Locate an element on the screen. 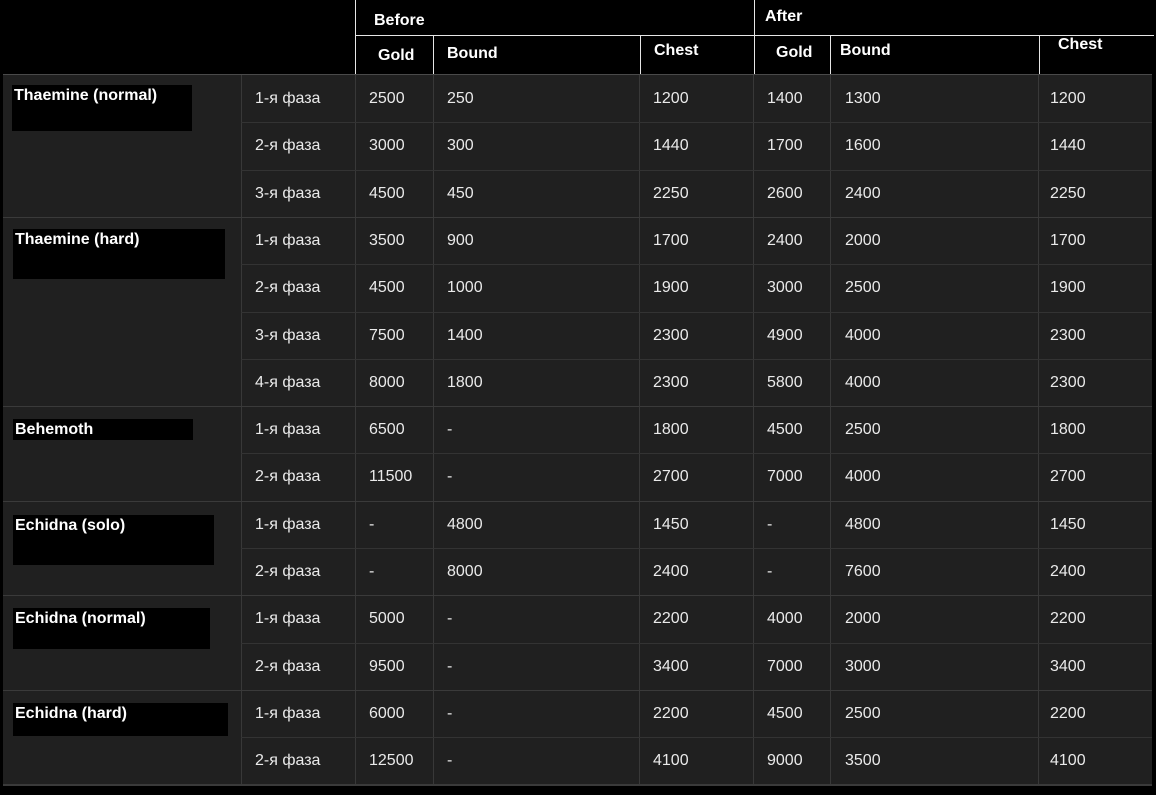 Image resolution: width=1156 pixels, height=795 pixels. cell-b-gold: 5000 is located at coordinates (387, 618).